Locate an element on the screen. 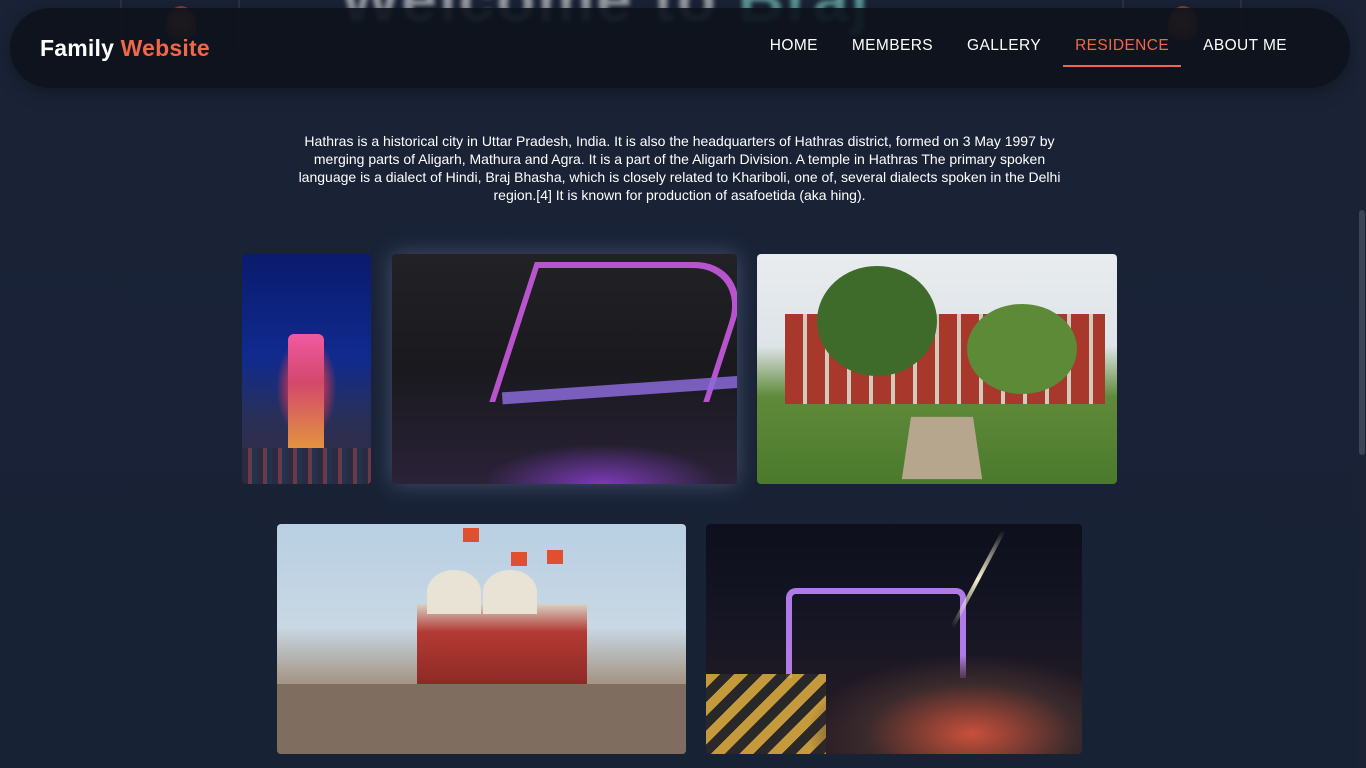  photo-lit-bridge is located at coordinates (564, 369).